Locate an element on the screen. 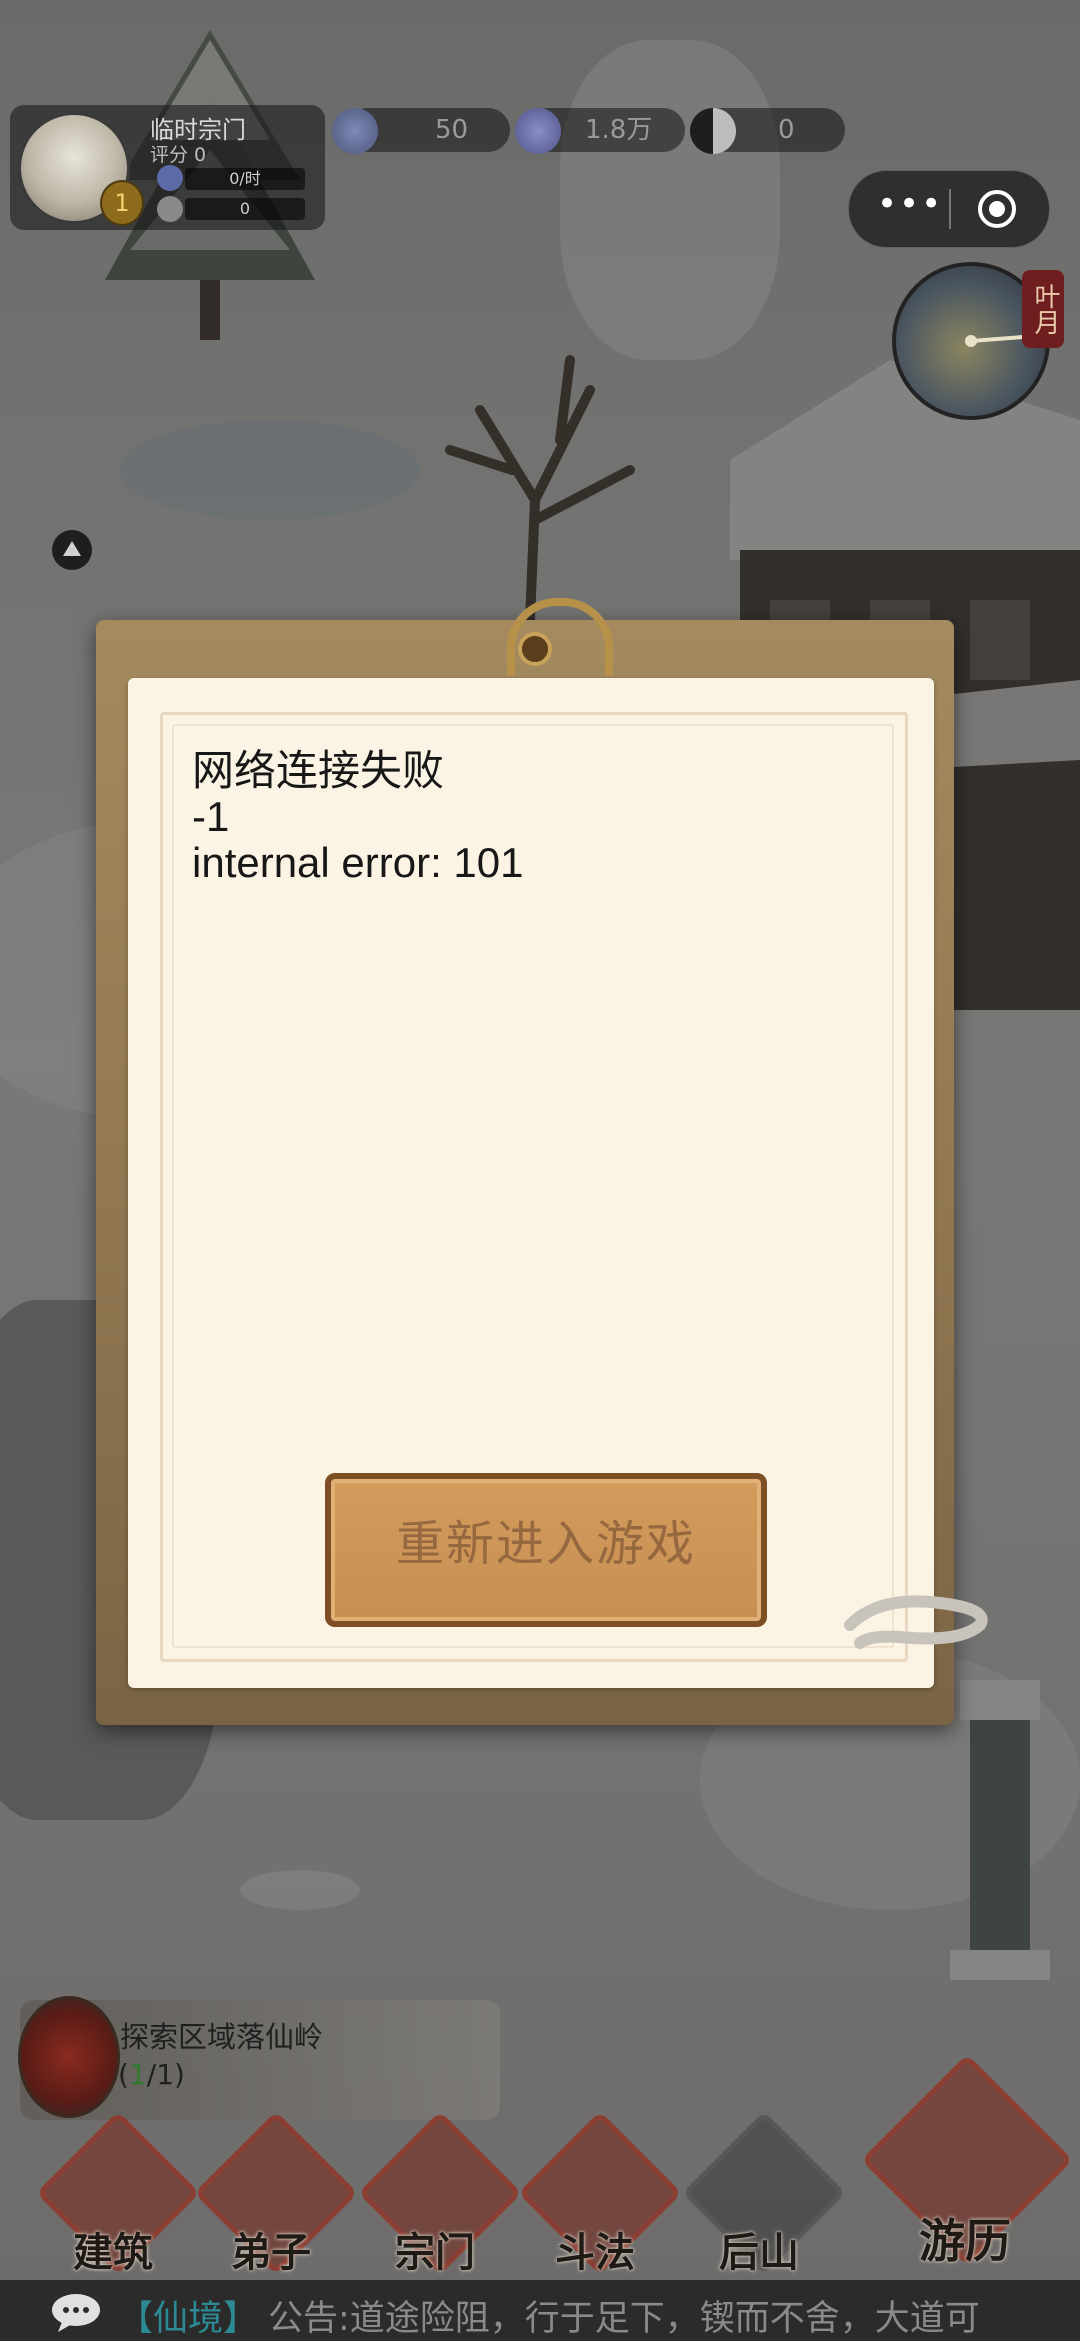 Image resolution: width=1080 pixels, height=2341 pixels. nav-disciples: 弟子 is located at coordinates (276, 2193).